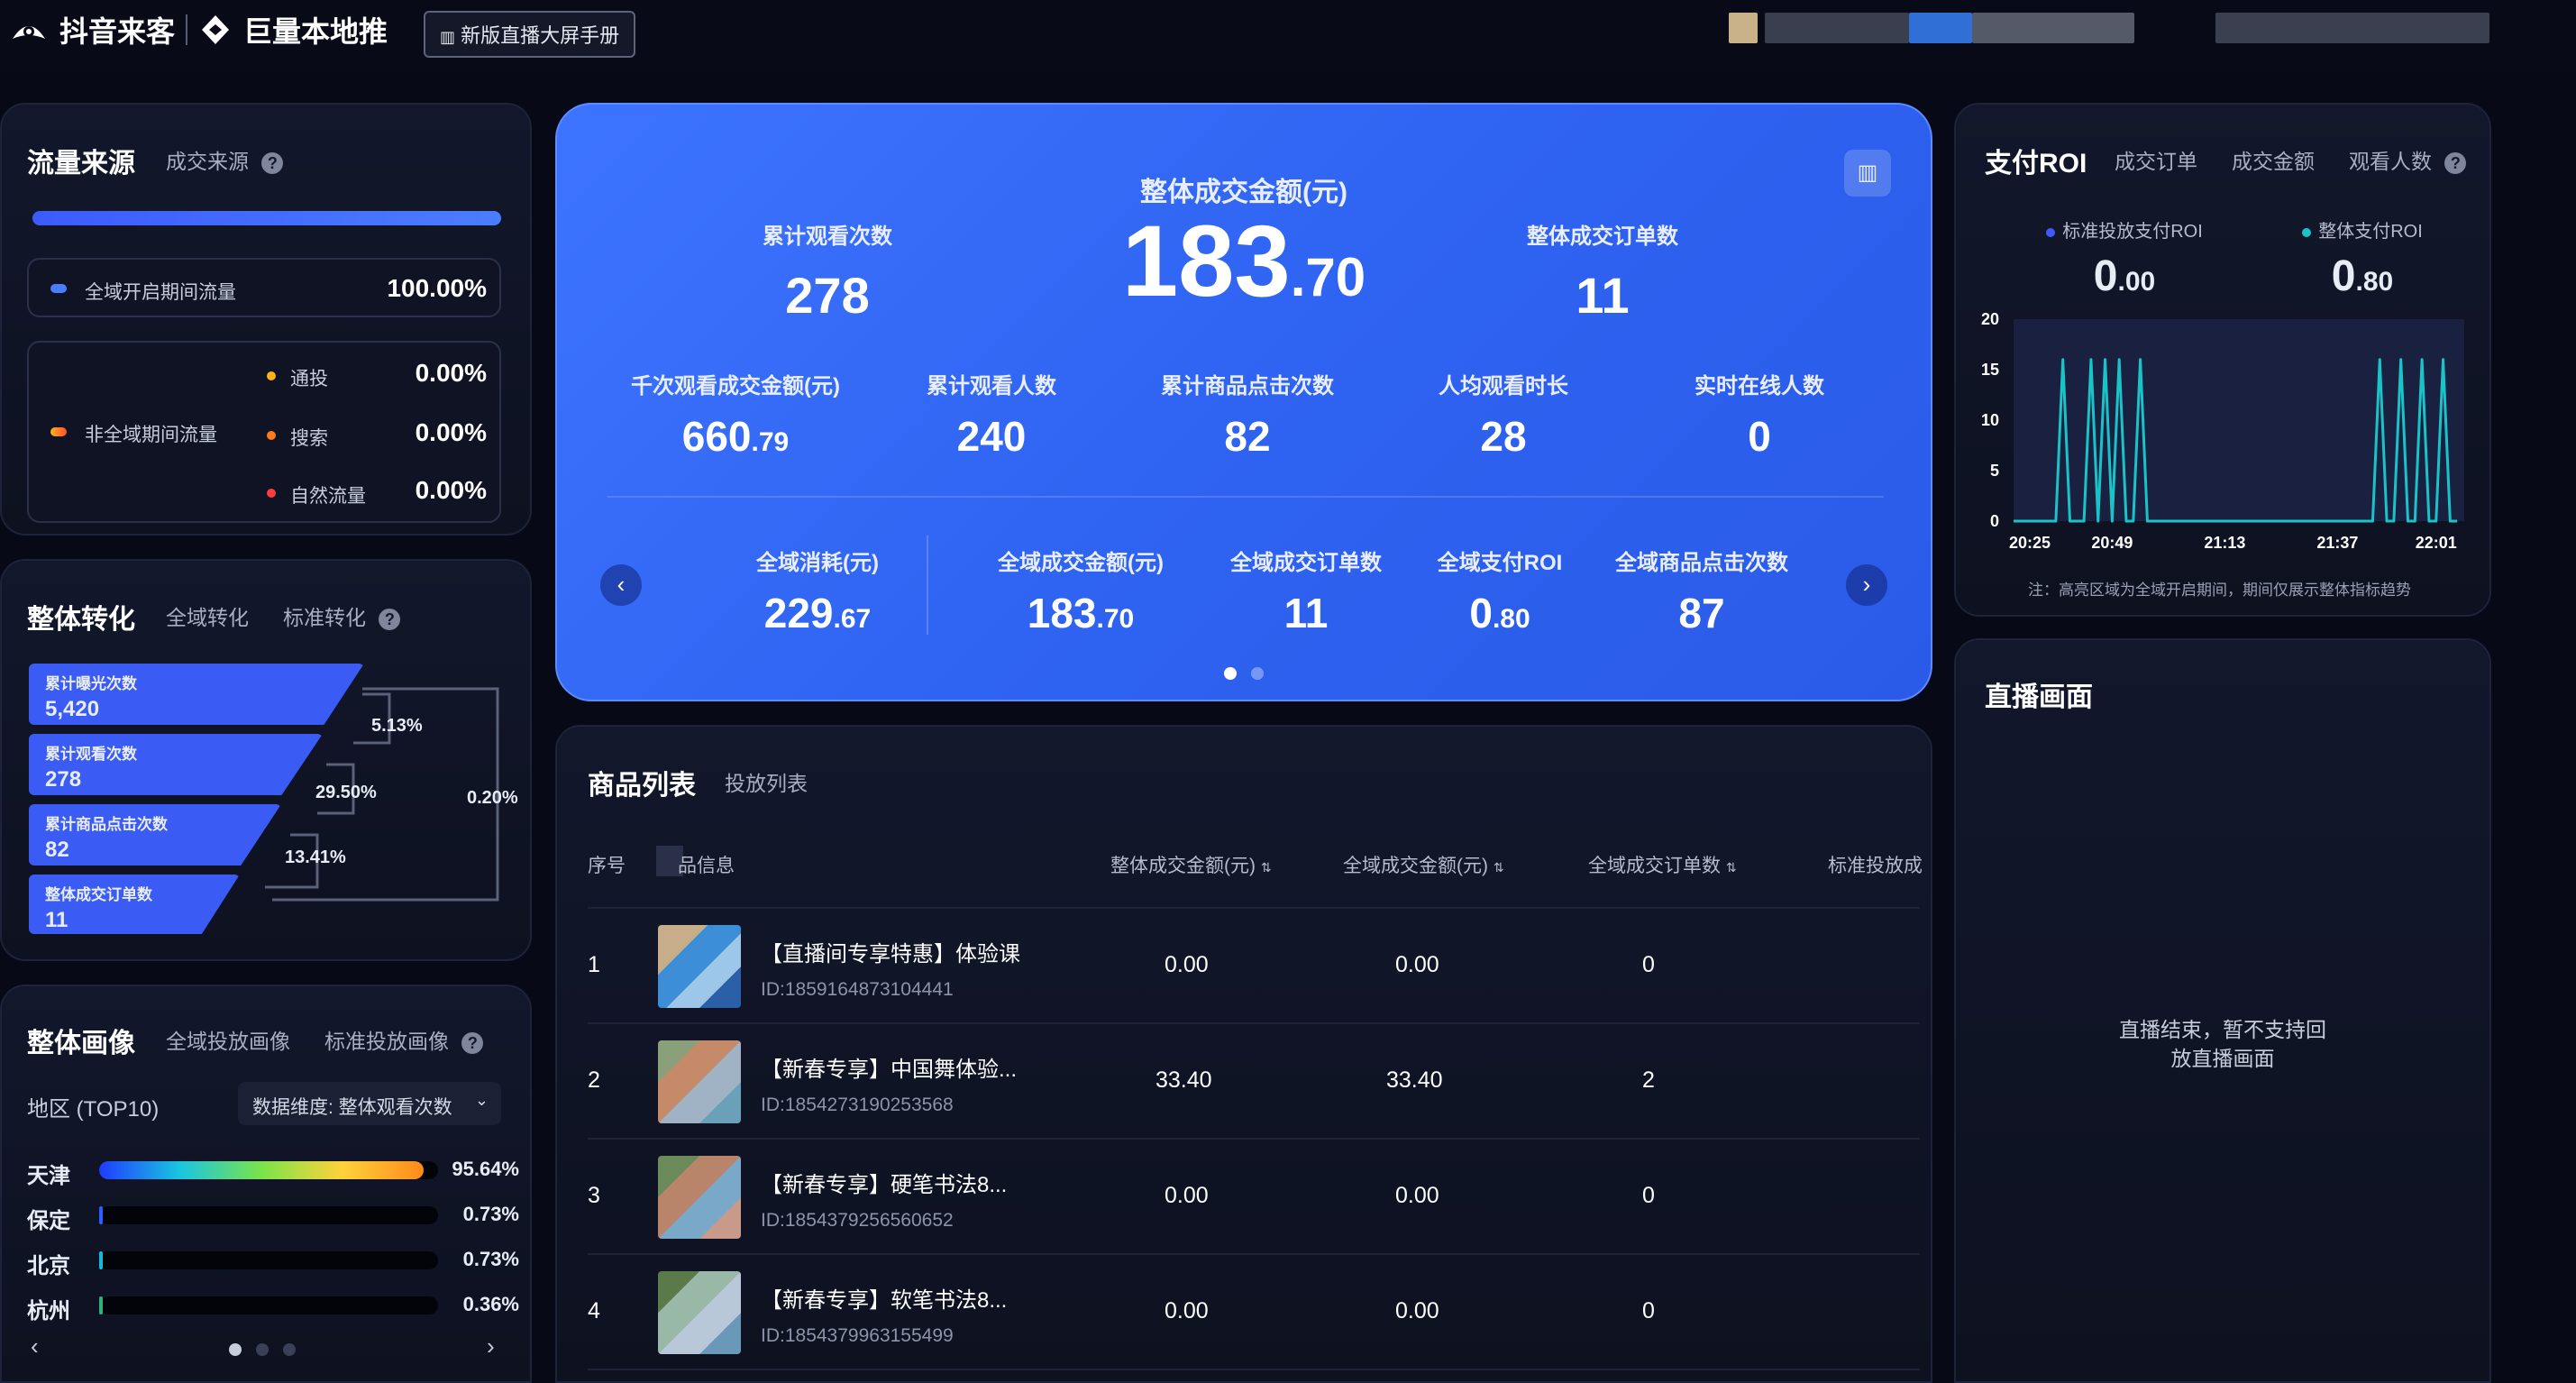 This screenshot has width=2576, height=1383. What do you see at coordinates (1875, 866) in the screenshot?
I see `col-standard-deal: 标准投放成交` at bounding box center [1875, 866].